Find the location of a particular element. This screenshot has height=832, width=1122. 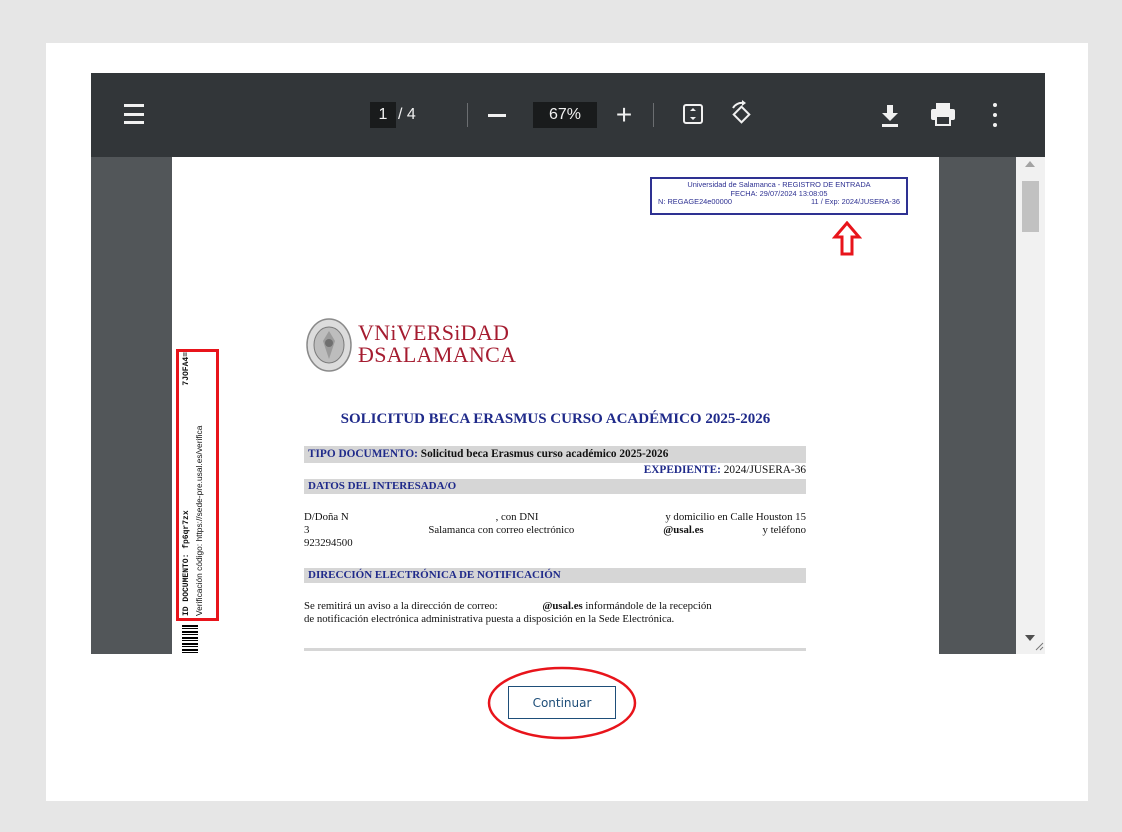

page-number-input: 1 is located at coordinates (383, 115).